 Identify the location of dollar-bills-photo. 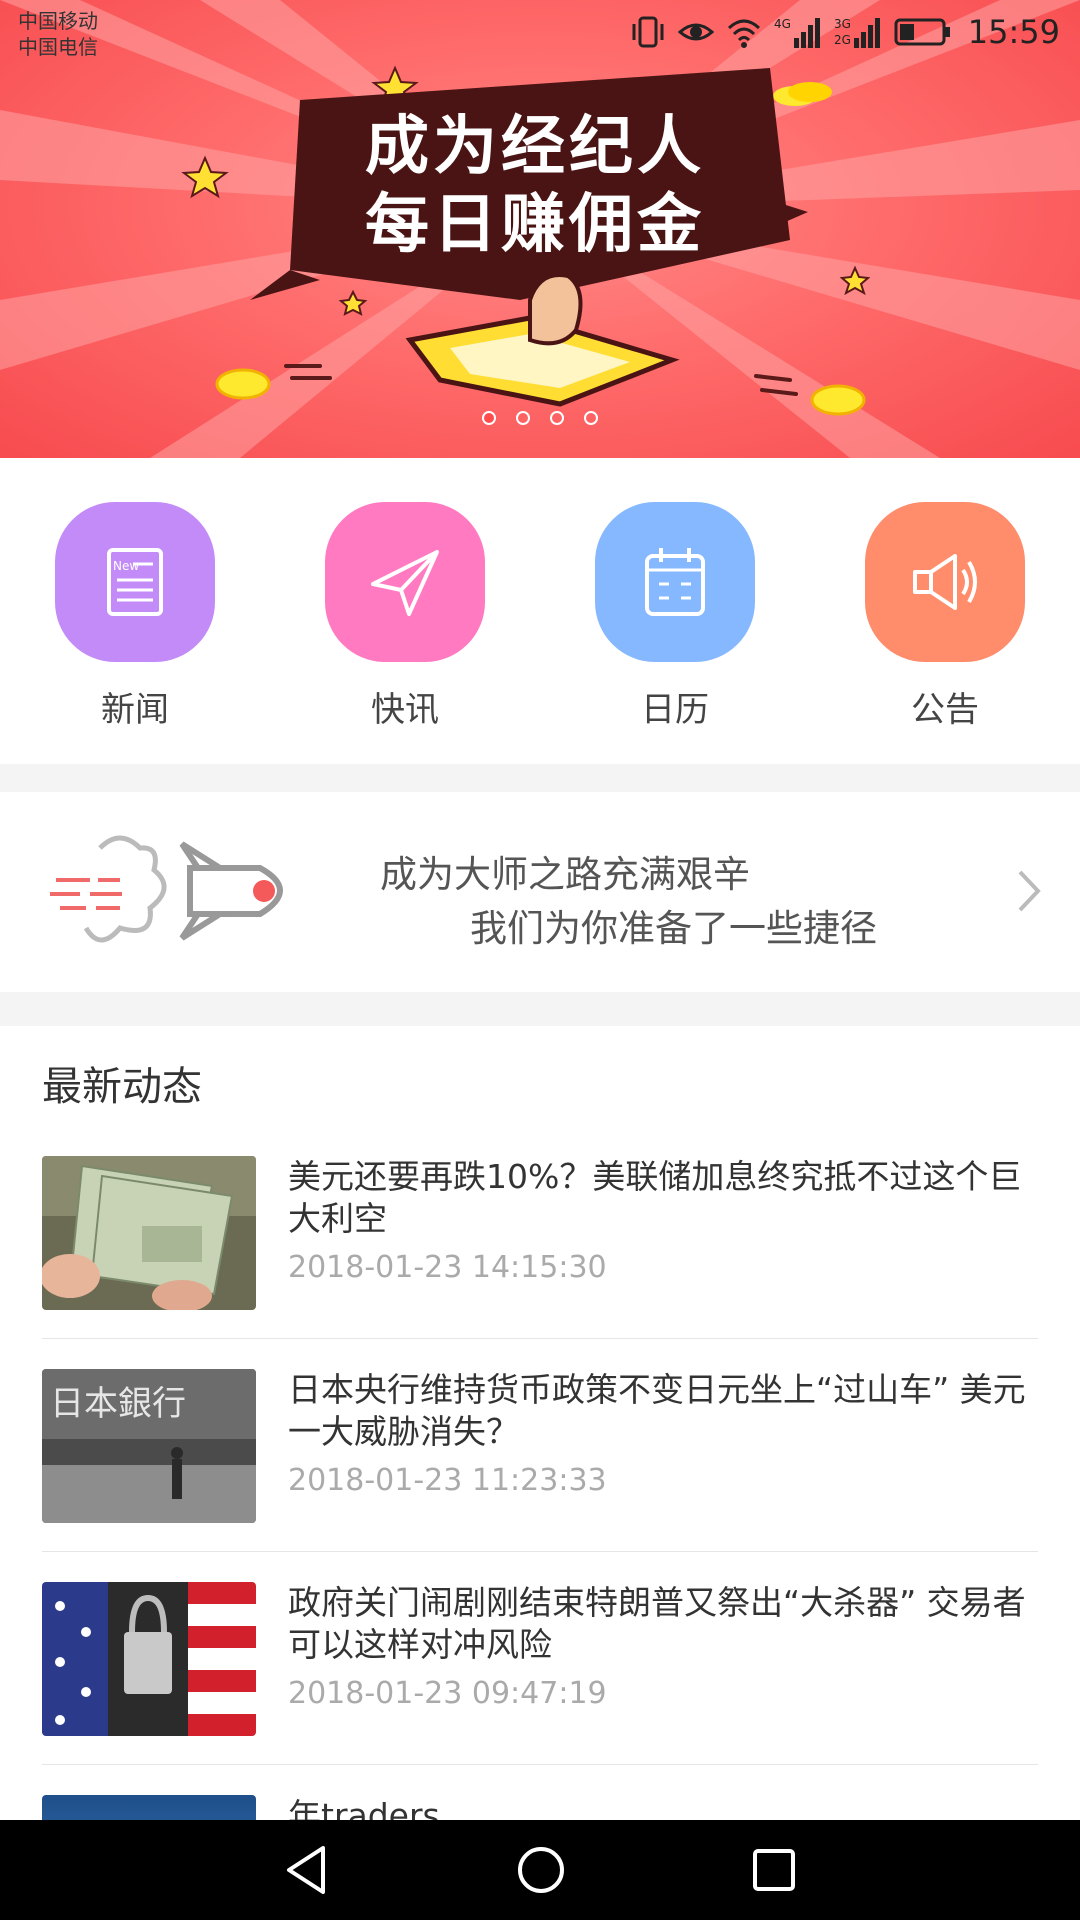
(149, 1233).